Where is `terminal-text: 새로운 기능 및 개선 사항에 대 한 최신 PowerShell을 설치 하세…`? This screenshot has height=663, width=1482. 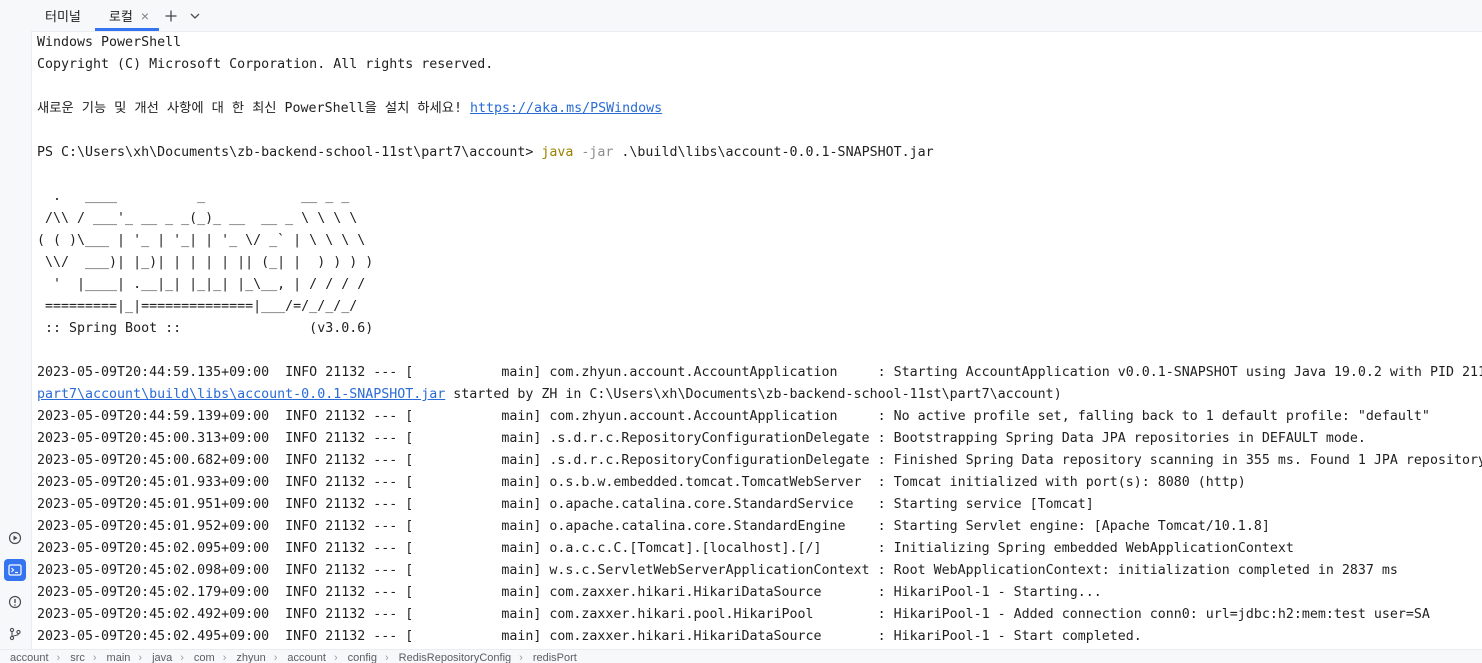
terminal-text: 새로운 기능 및 개선 사항에 대 한 최신 PowerShell을 설치 하세… is located at coordinates (254, 108).